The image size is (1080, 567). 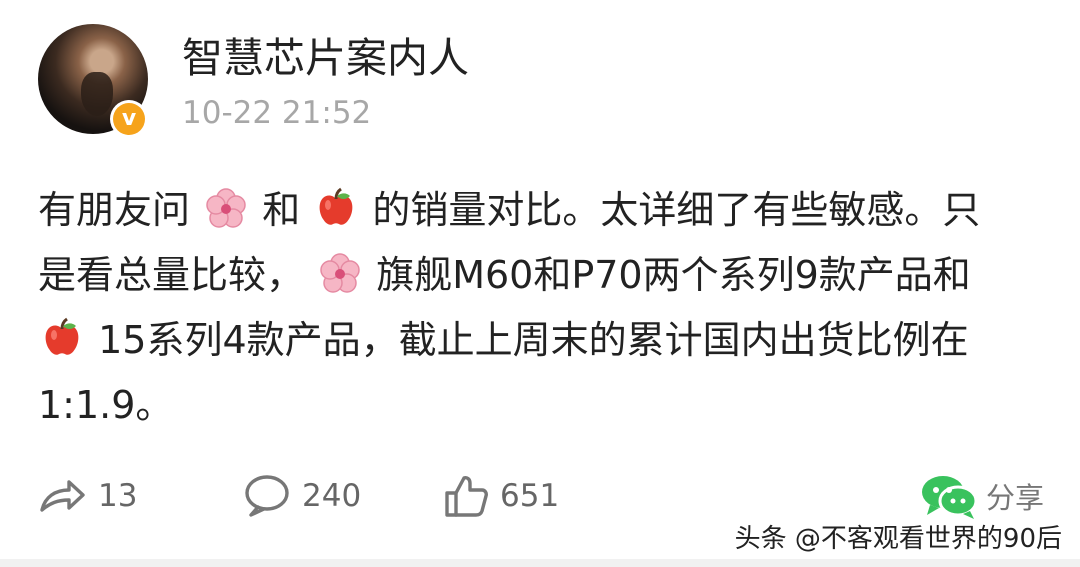 I want to click on repost-button: 13, so click(x=87, y=496).